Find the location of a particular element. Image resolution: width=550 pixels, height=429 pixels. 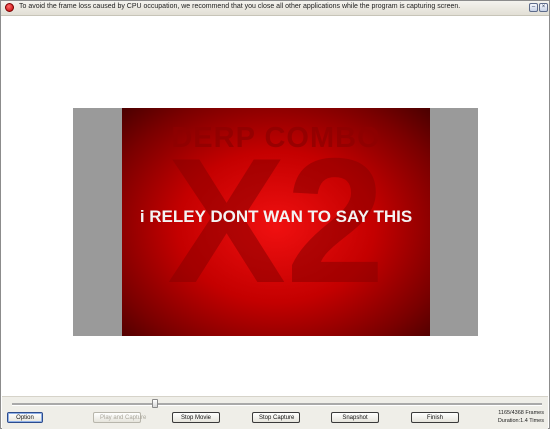

timeline-slider is located at coordinates (277, 404).